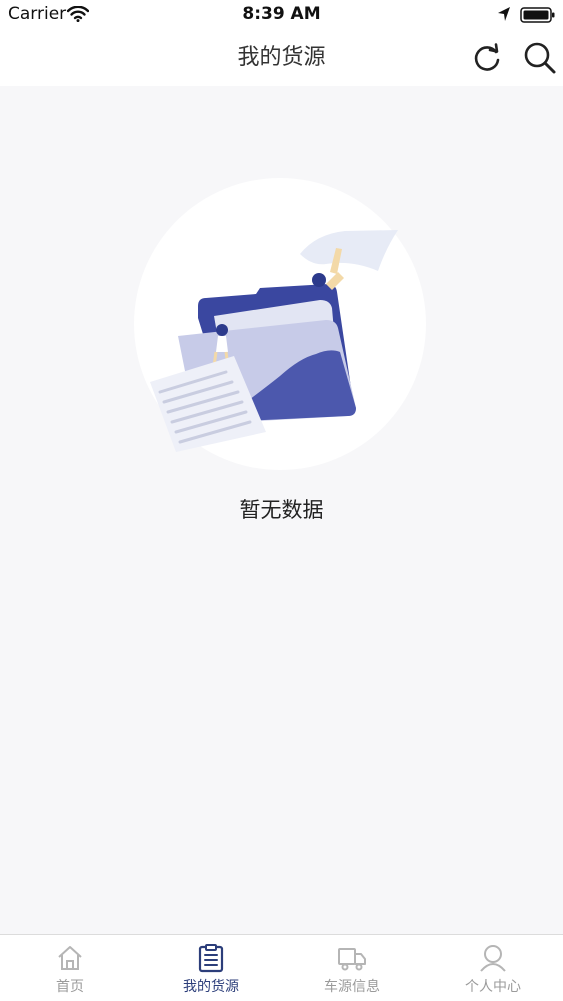 This screenshot has height=1001, width=563. What do you see at coordinates (211, 987) in the screenshot?
I see `tab-label: 我的货源` at bounding box center [211, 987].